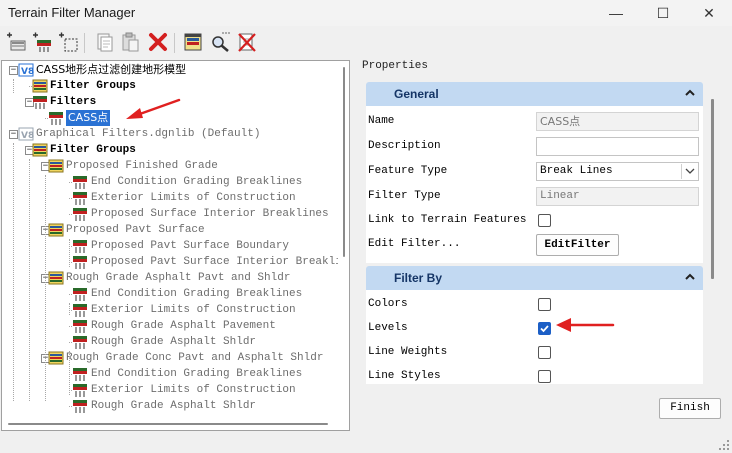 This screenshot has height=453, width=732. What do you see at coordinates (617, 196) in the screenshot?
I see `filter-type-field: Linear` at bounding box center [617, 196].